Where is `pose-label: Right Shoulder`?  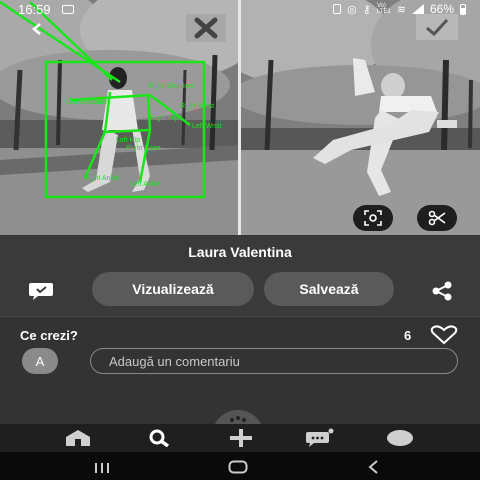
pose-label: Right Shoulder is located at coordinates (171, 86).